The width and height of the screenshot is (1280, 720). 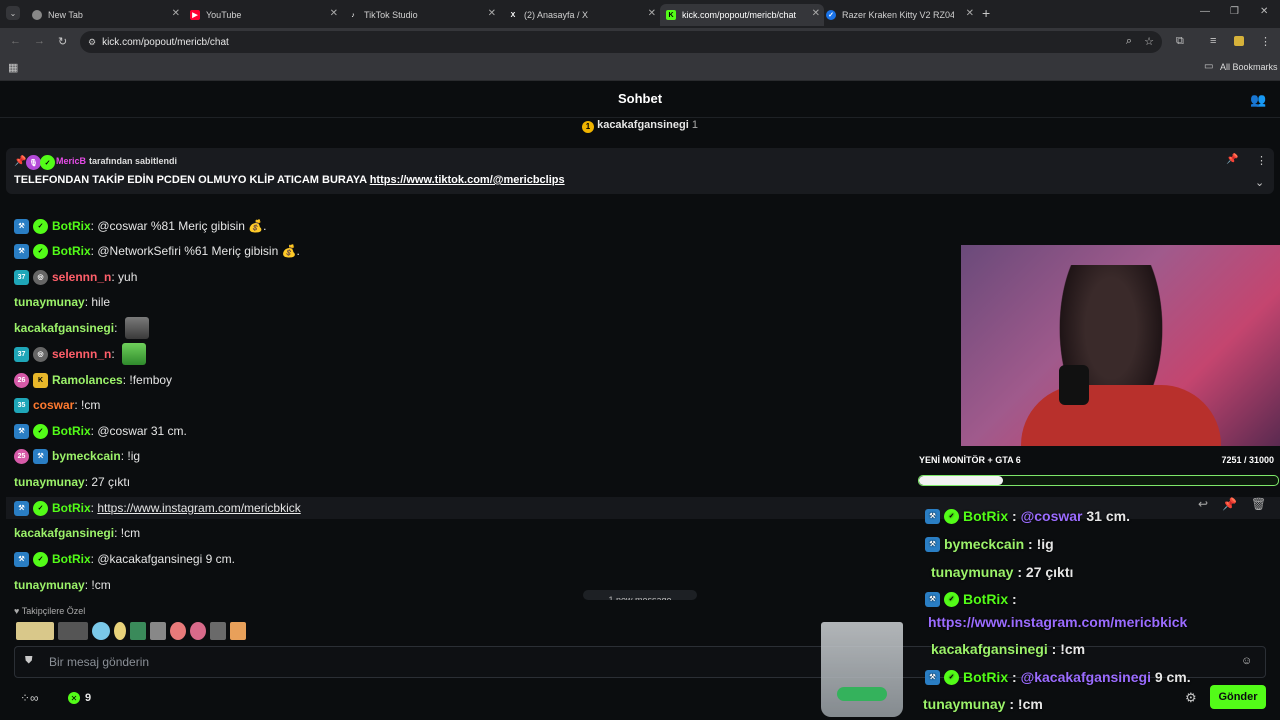 What do you see at coordinates (49, 611) in the screenshot?
I see `followers-only-label: ♥ Takipçilere Özel` at bounding box center [49, 611].